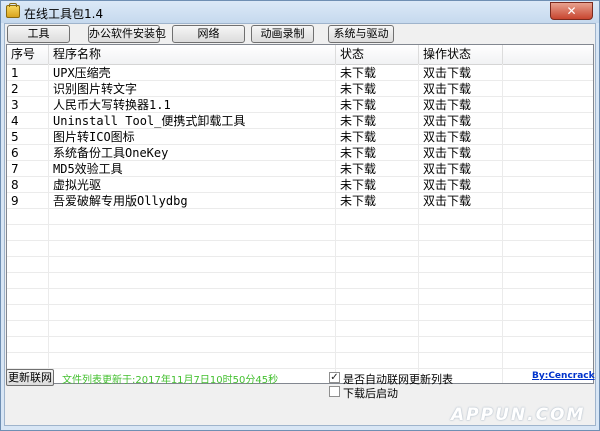 Image resolution: width=600 pixels, height=431 pixels. I want to click on table-row: 4 Uninstall Tool_便携式卸载工具 未下载 双击下载, so click(300, 121).